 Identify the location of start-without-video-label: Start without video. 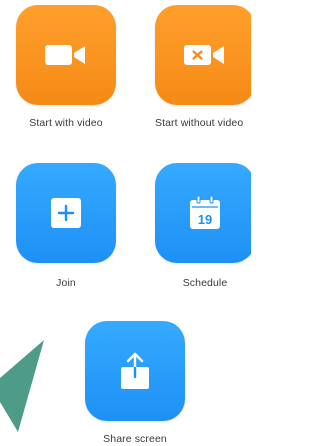
(199, 123).